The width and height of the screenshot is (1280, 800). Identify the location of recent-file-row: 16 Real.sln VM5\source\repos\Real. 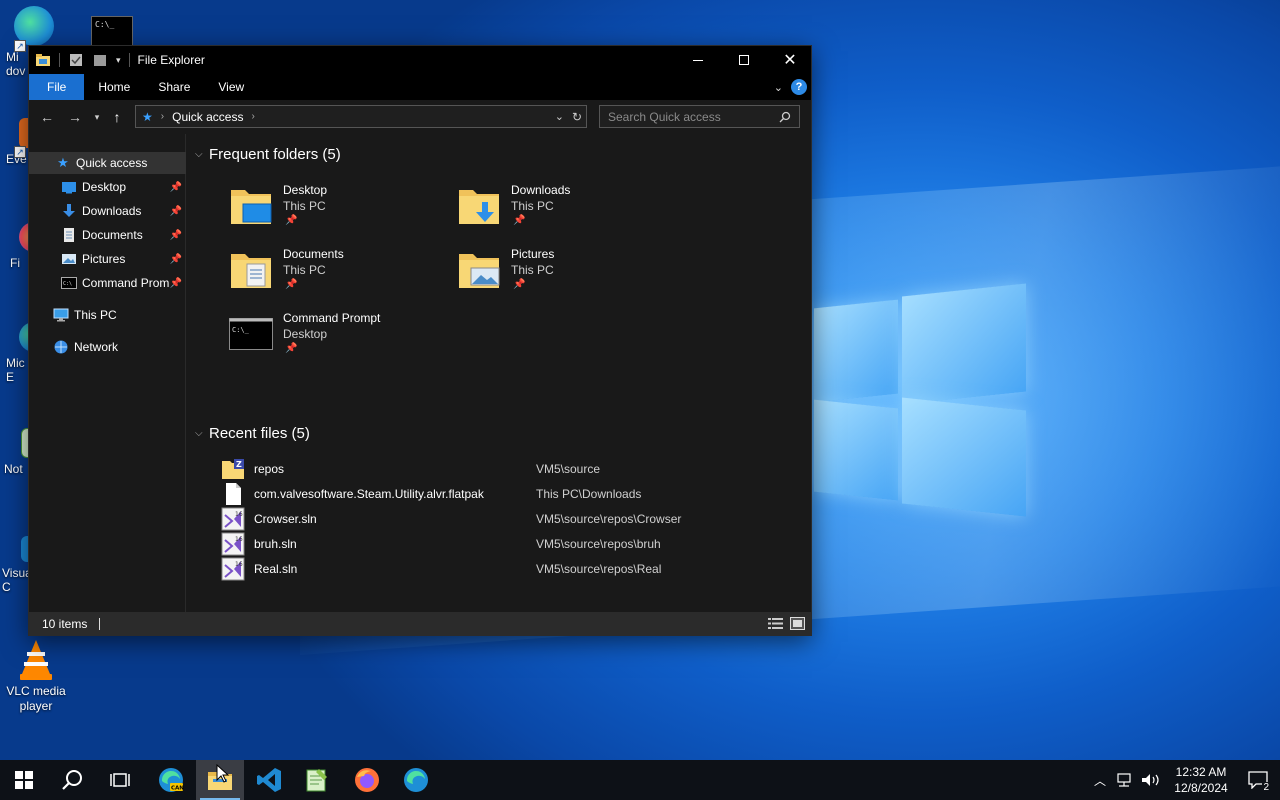
(501, 568).